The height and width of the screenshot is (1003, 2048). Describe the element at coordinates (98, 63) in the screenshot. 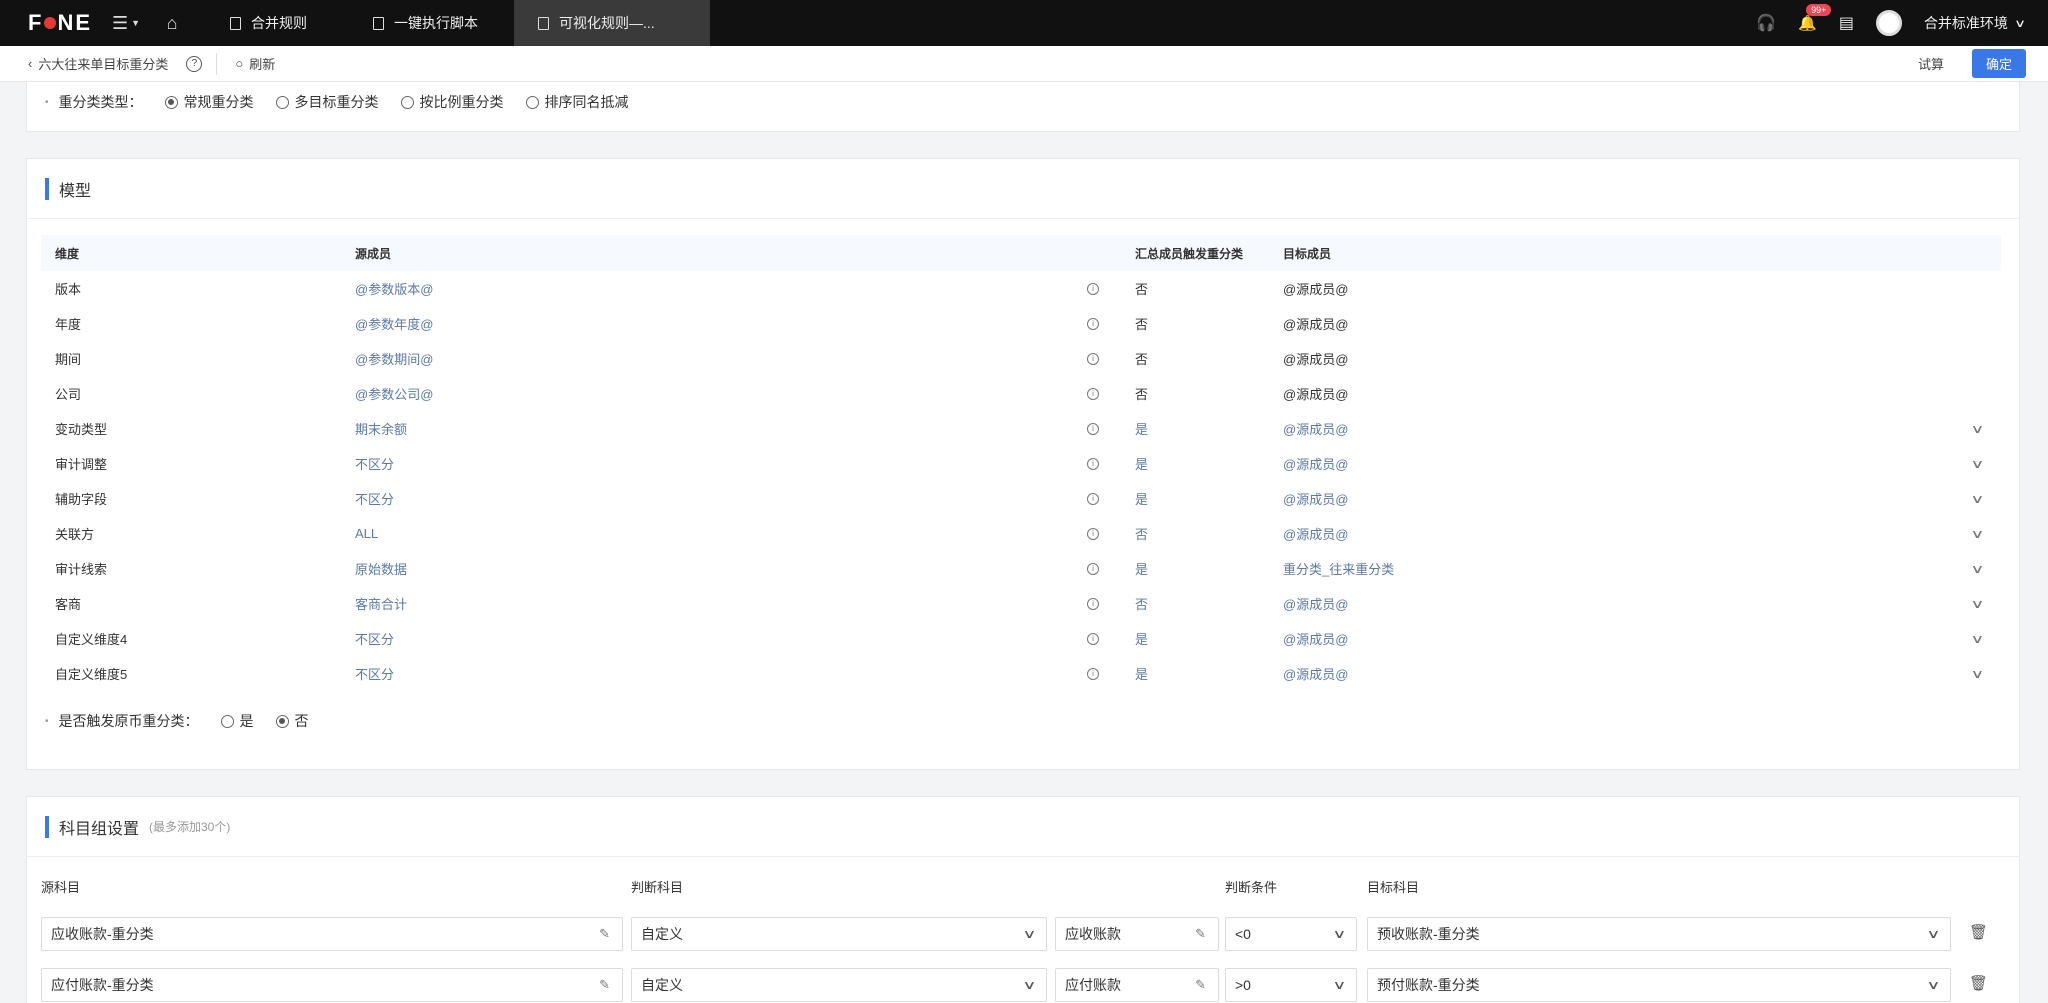

I see `breadcrumb: ‹ 六大往来单目标重分类` at that location.